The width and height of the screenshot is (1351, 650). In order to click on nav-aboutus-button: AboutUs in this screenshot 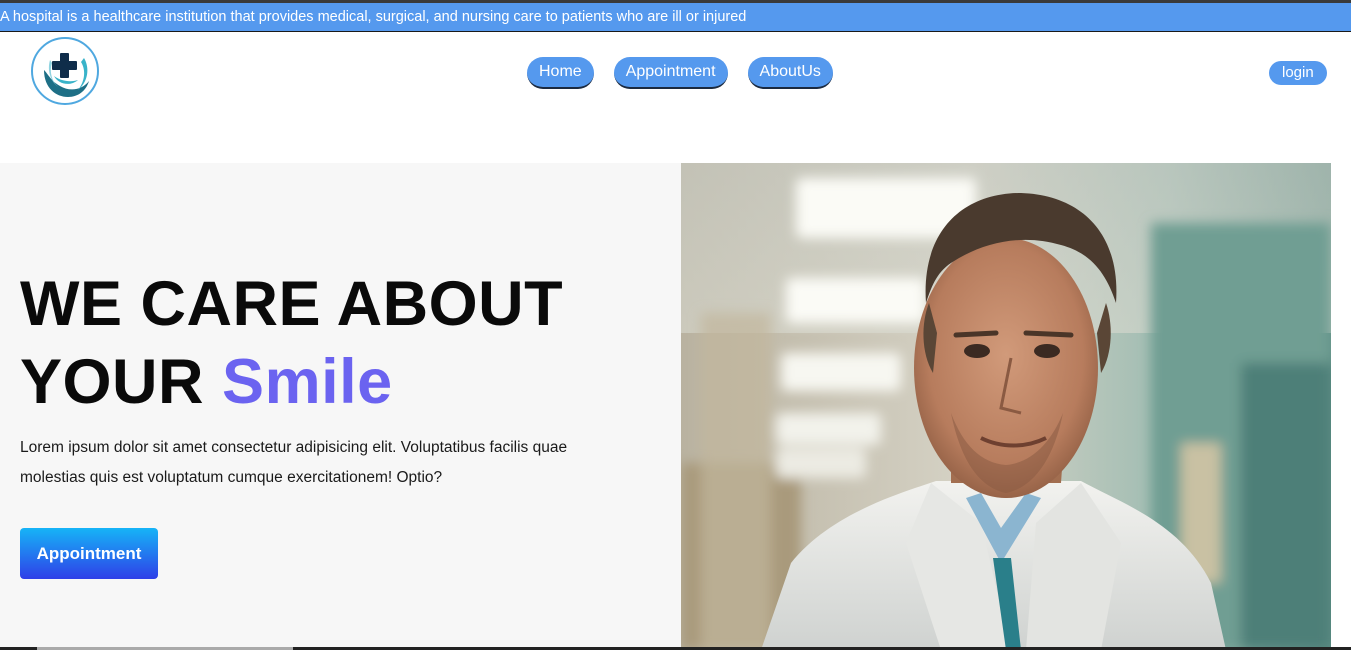, I will do `click(790, 73)`.